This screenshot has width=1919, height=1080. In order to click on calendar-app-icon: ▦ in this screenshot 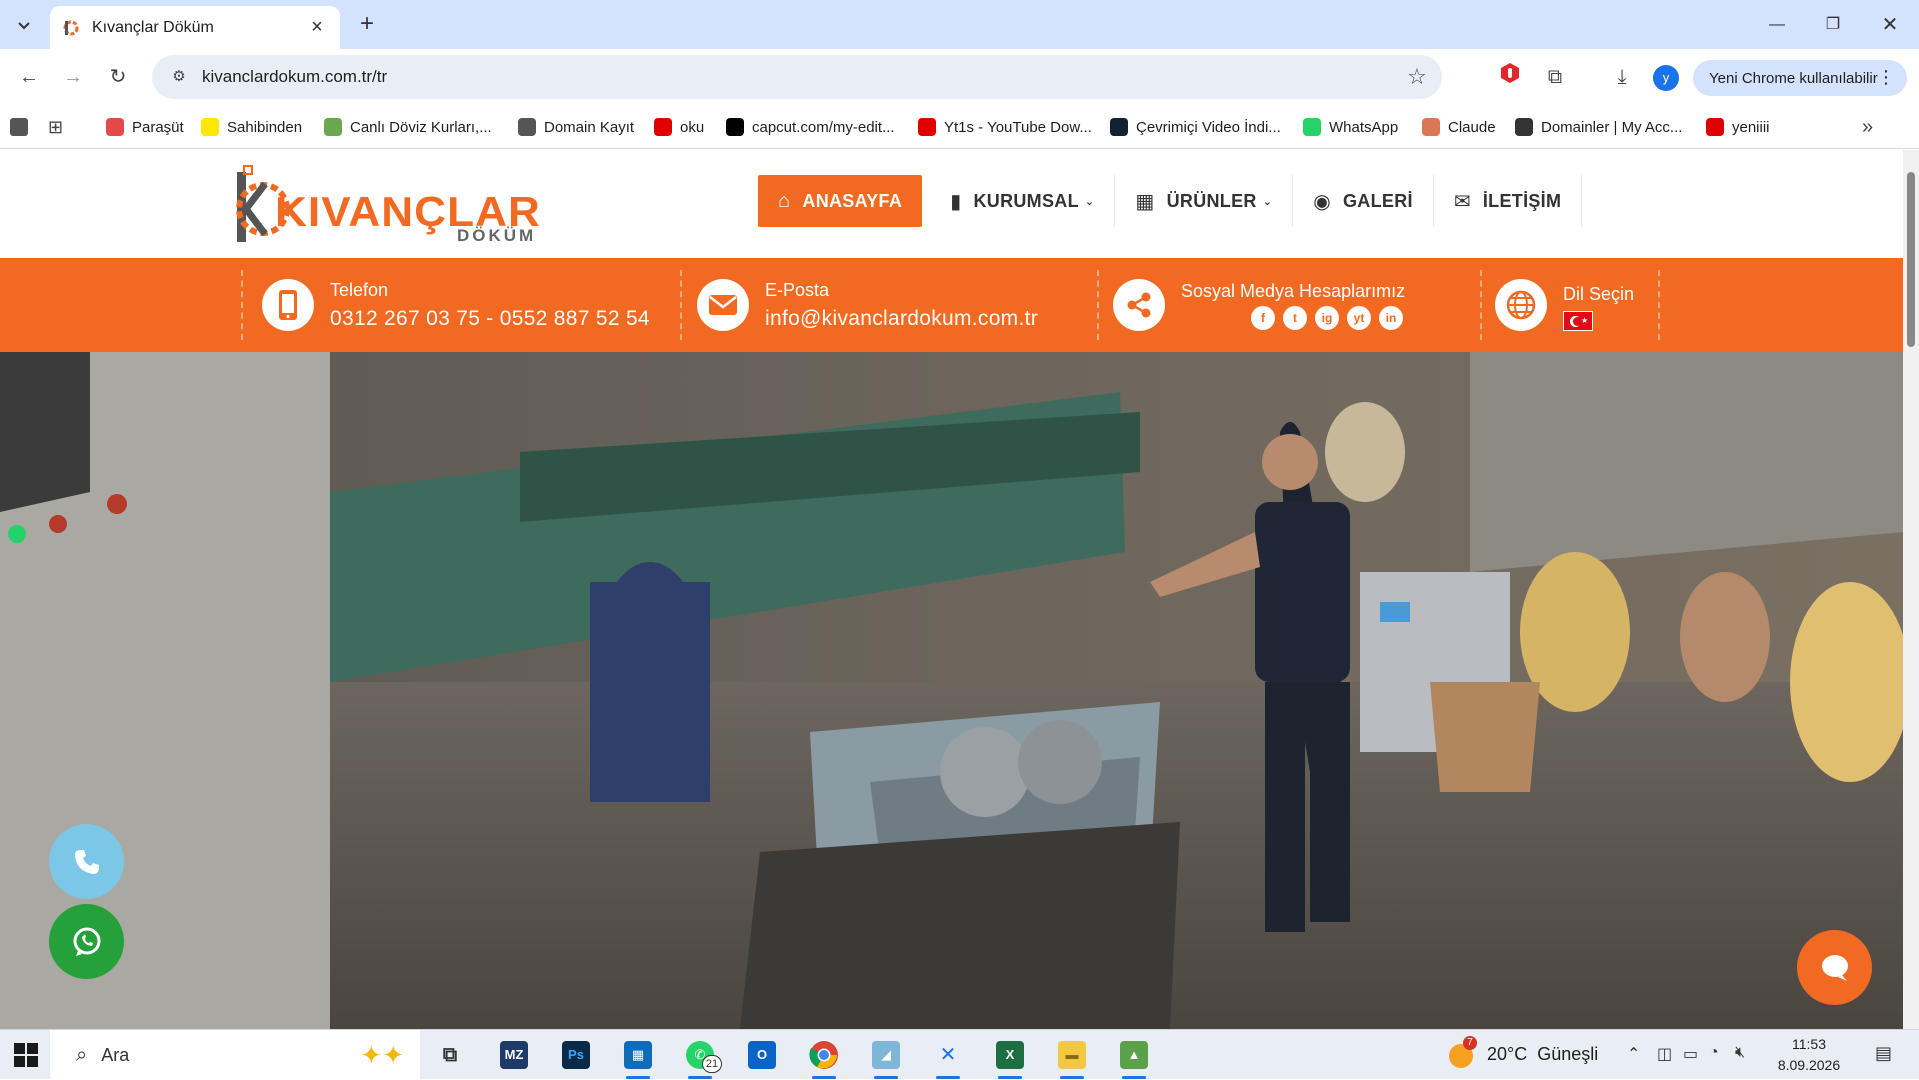, I will do `click(638, 1058)`.